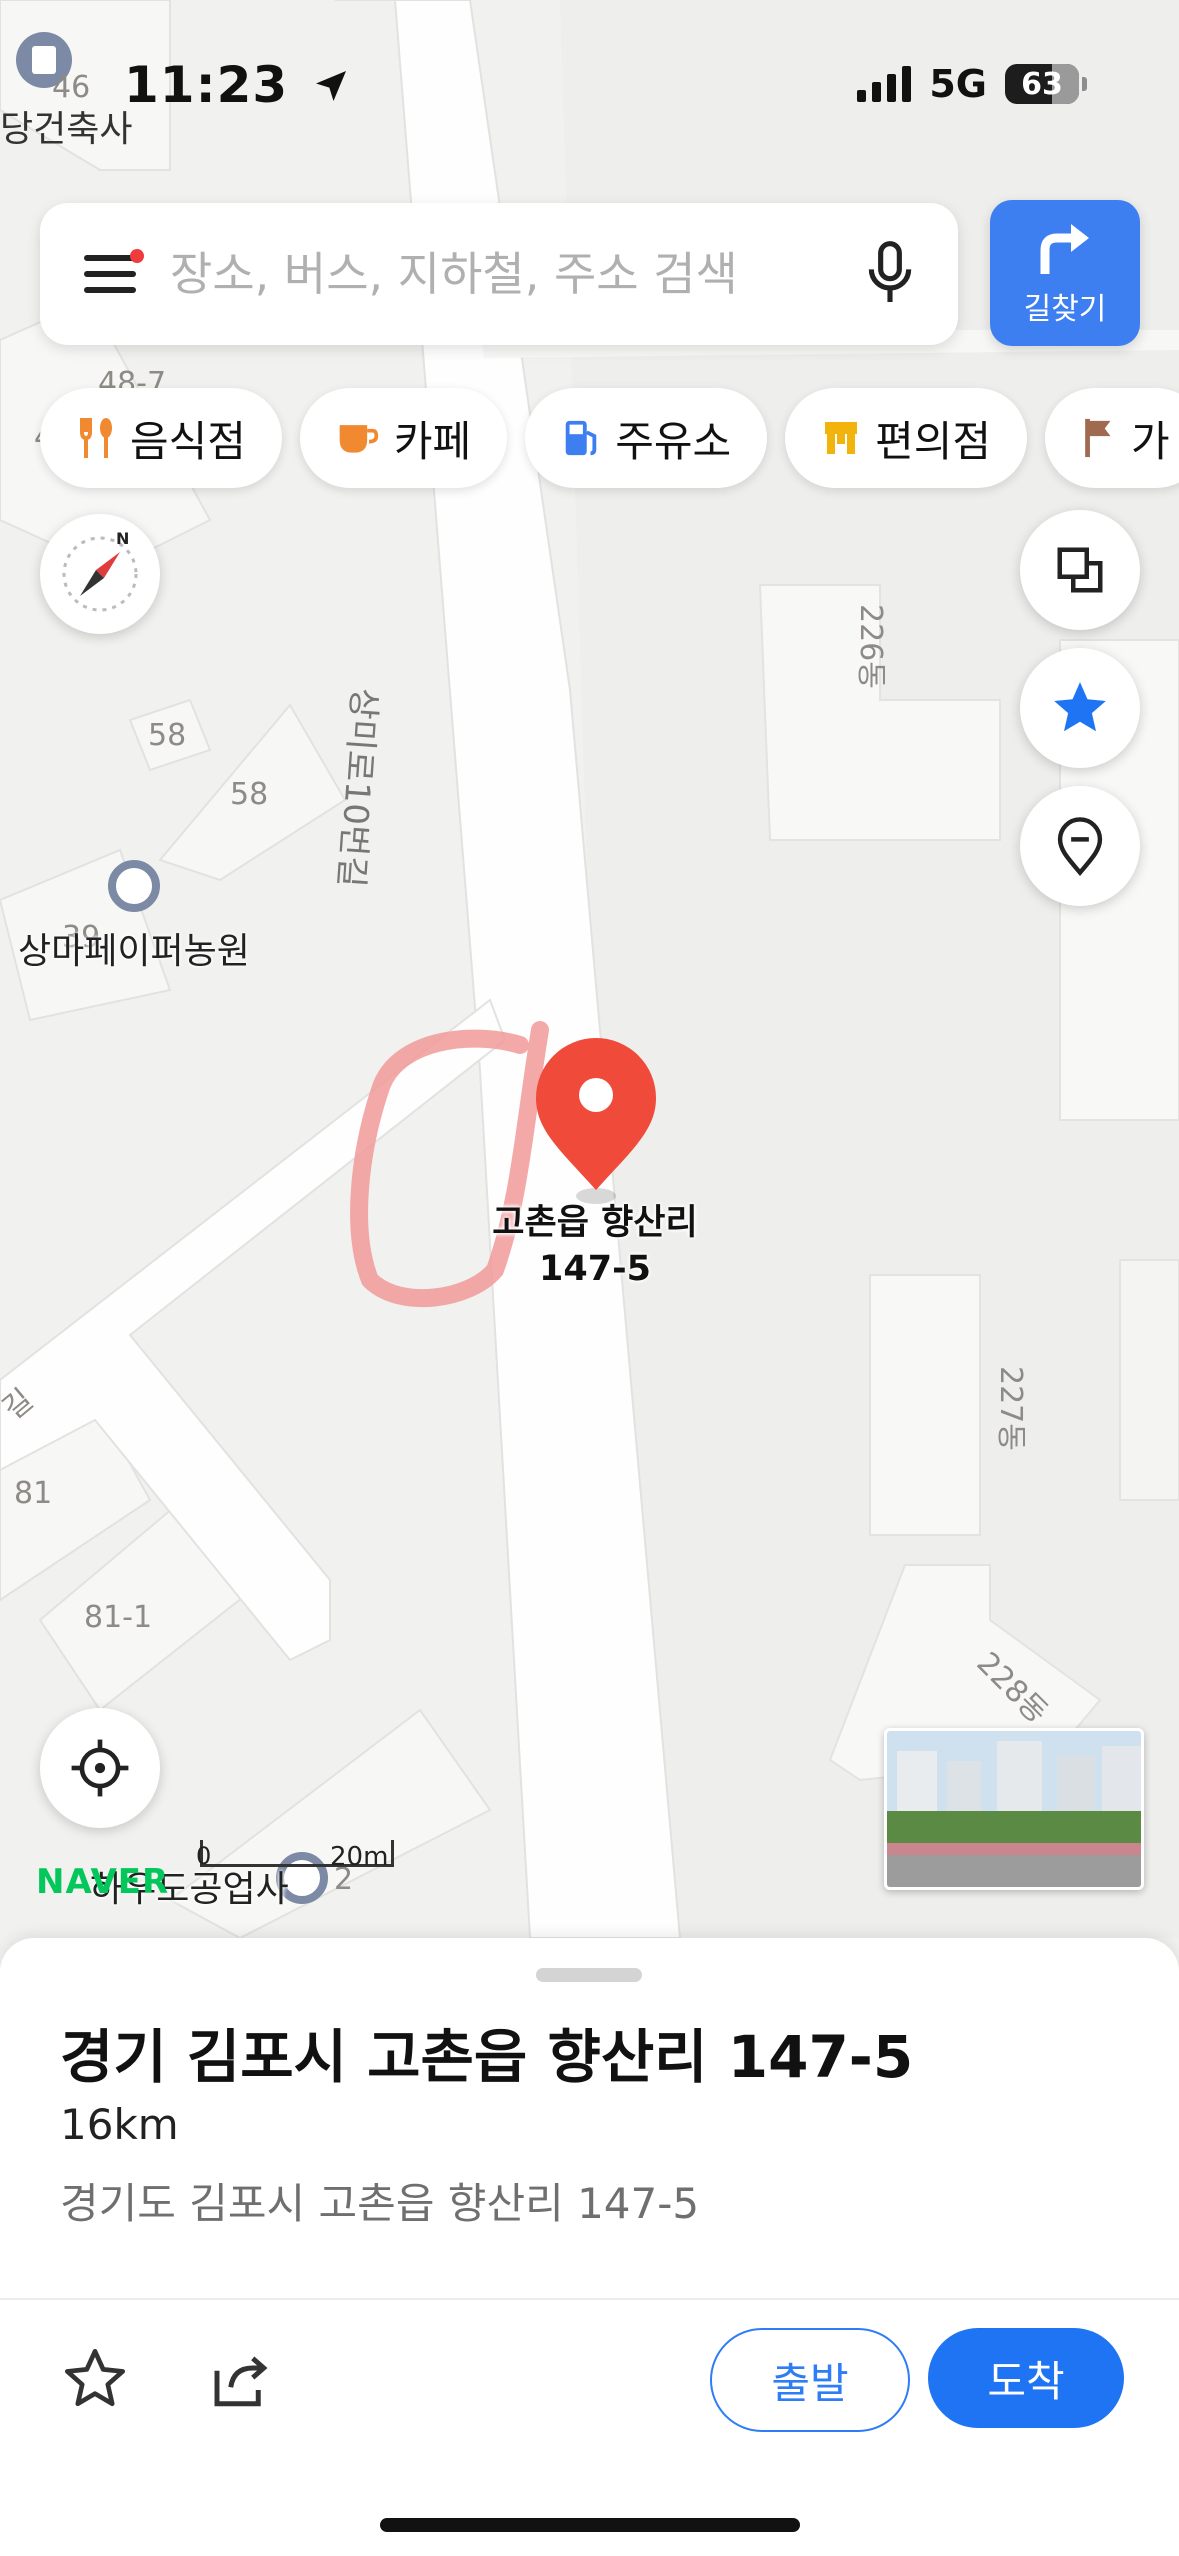 The height and width of the screenshot is (2556, 1179). I want to click on place-distance: 16km, so click(119, 2124).